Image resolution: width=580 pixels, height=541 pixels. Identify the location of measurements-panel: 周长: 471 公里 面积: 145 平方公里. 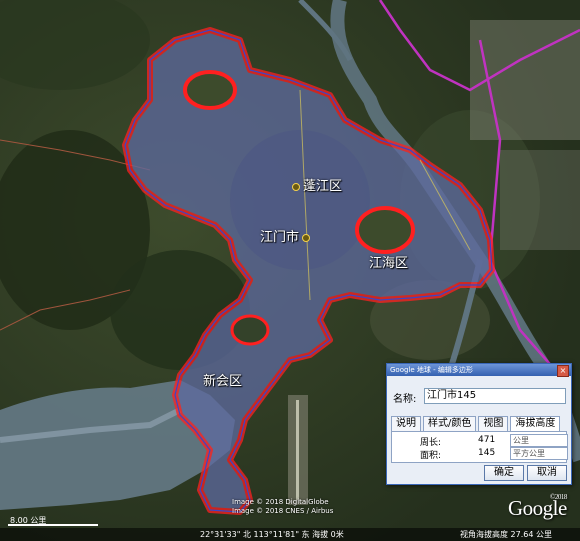
(479, 447).